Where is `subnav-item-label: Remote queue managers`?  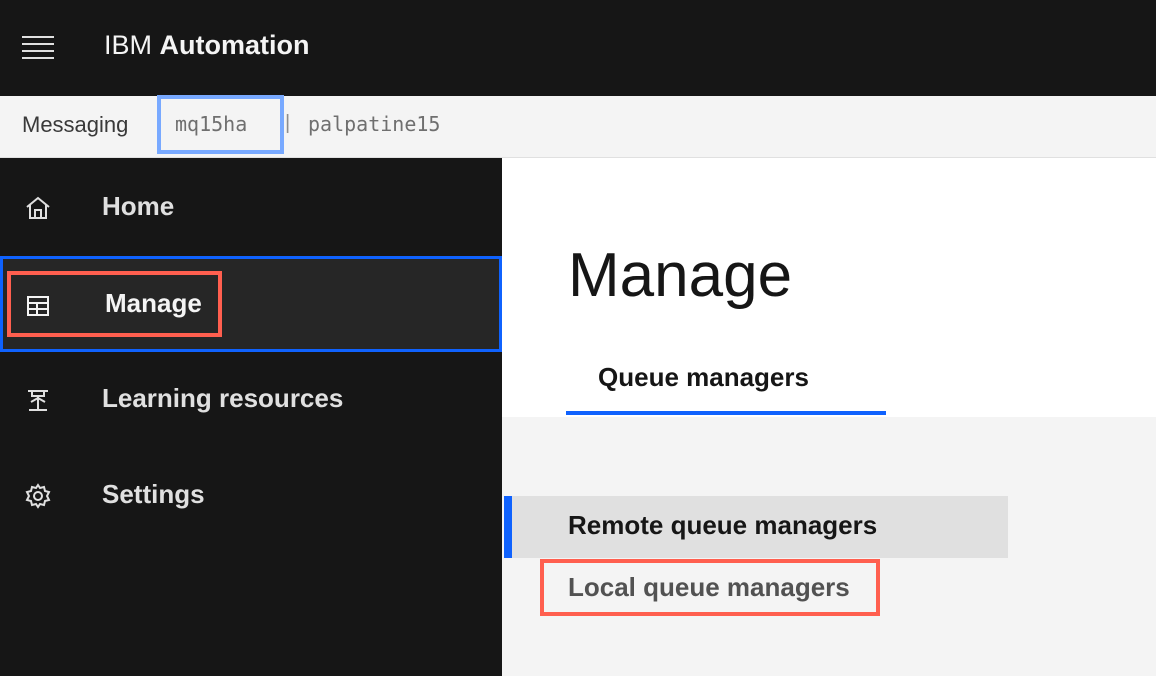 subnav-item-label: Remote queue managers is located at coordinates (723, 525).